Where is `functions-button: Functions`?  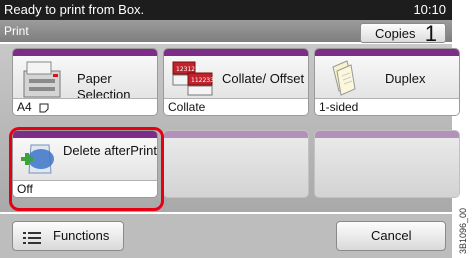 functions-button: Functions is located at coordinates (68, 236).